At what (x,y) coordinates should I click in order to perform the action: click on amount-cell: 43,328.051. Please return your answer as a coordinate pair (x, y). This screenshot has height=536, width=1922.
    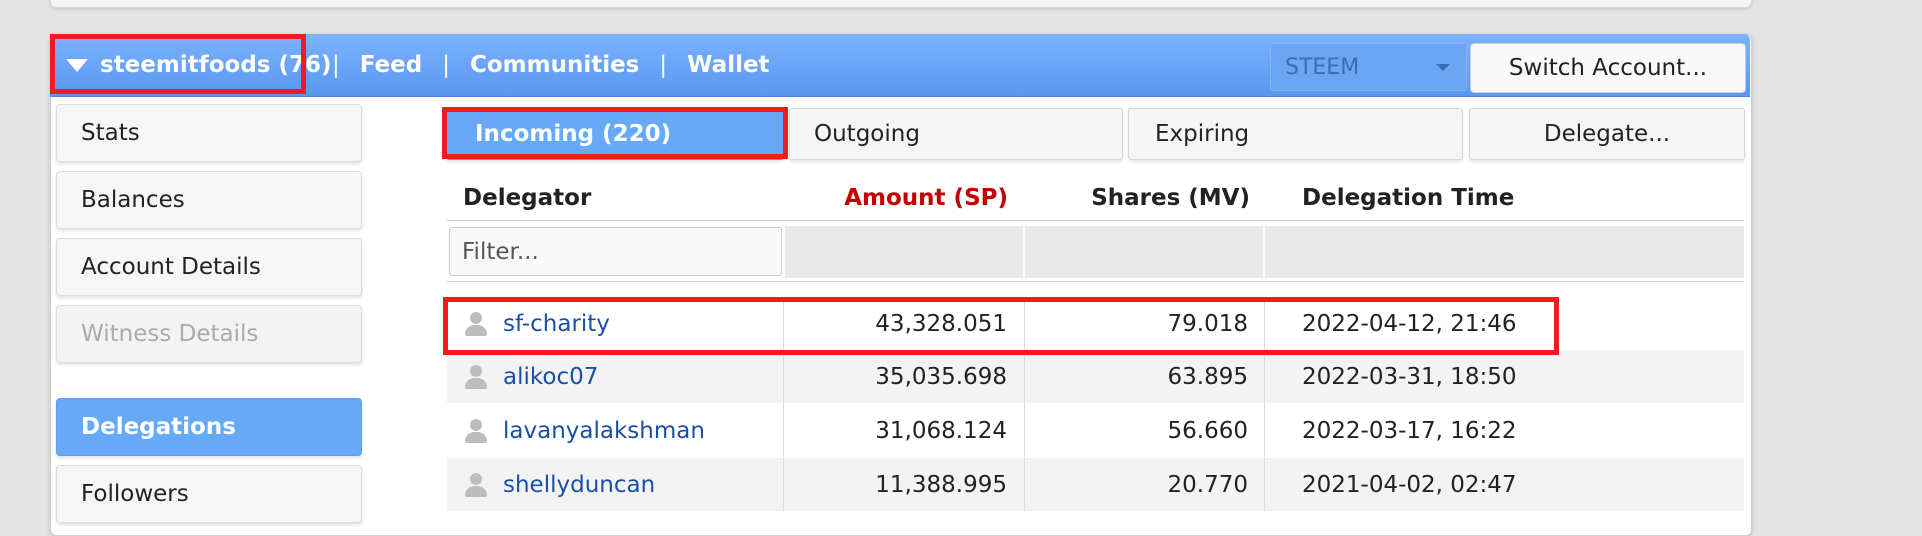
    Looking at the image, I should click on (941, 323).